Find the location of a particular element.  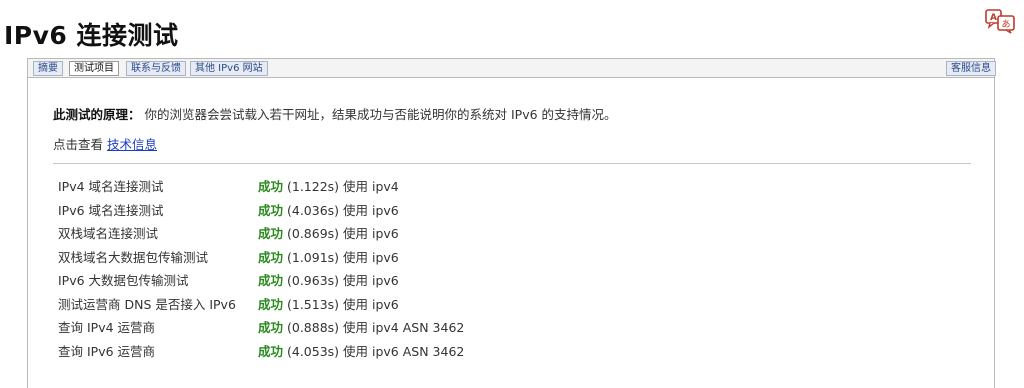

test-detail: (1.513s) 使用 ipv6 is located at coordinates (343, 304).